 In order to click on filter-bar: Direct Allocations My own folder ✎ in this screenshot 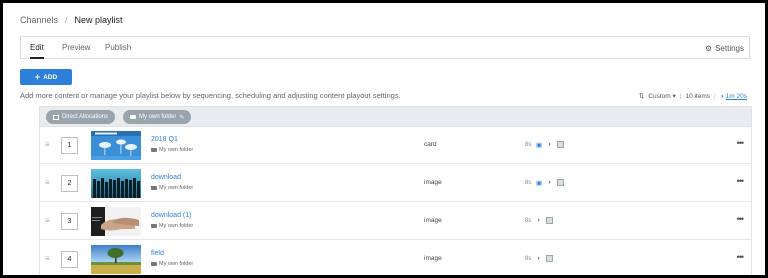, I will do `click(395, 116)`.